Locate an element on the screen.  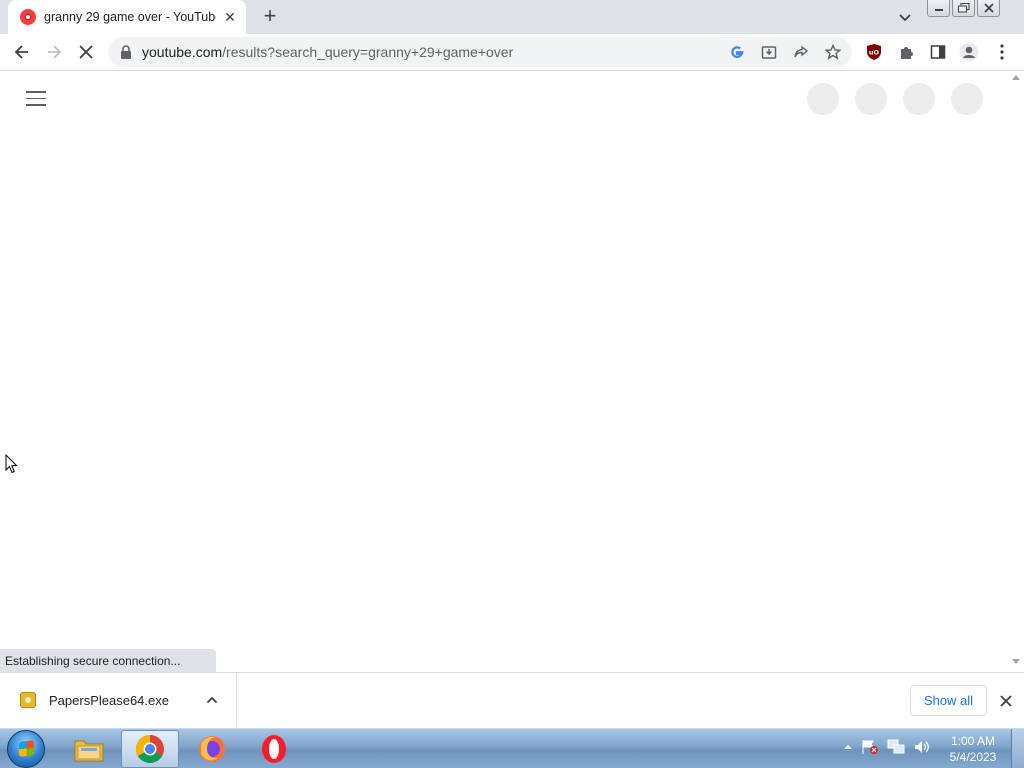
forward-arrow-icon is located at coordinates (54, 52).